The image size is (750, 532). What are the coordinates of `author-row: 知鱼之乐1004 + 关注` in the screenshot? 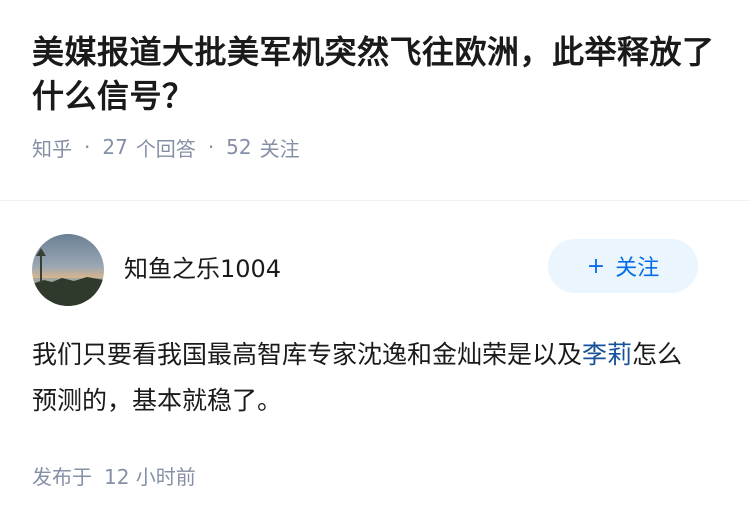 It's located at (365, 270).